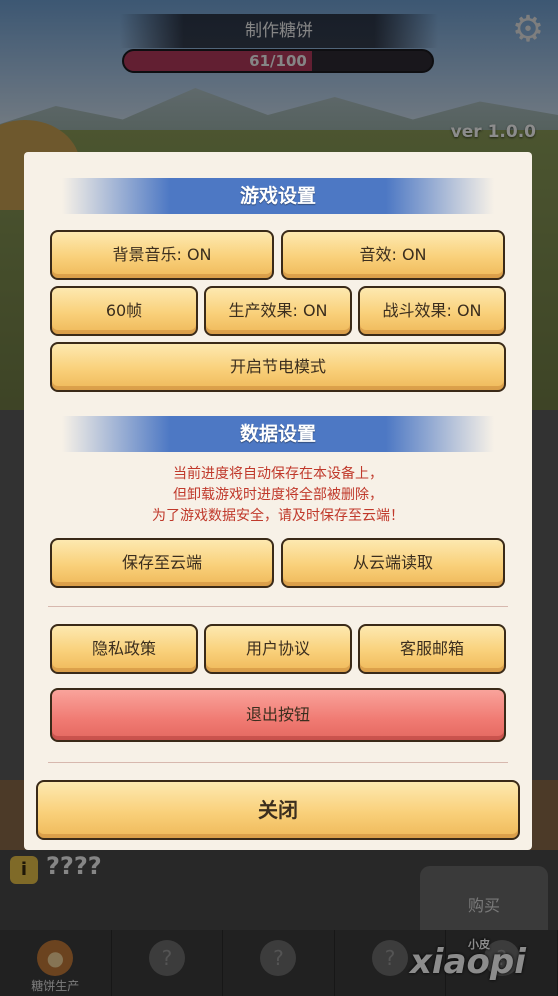 The height and width of the screenshot is (996, 558). I want to click on power-saving-button: 开启节电模式, so click(278, 367).